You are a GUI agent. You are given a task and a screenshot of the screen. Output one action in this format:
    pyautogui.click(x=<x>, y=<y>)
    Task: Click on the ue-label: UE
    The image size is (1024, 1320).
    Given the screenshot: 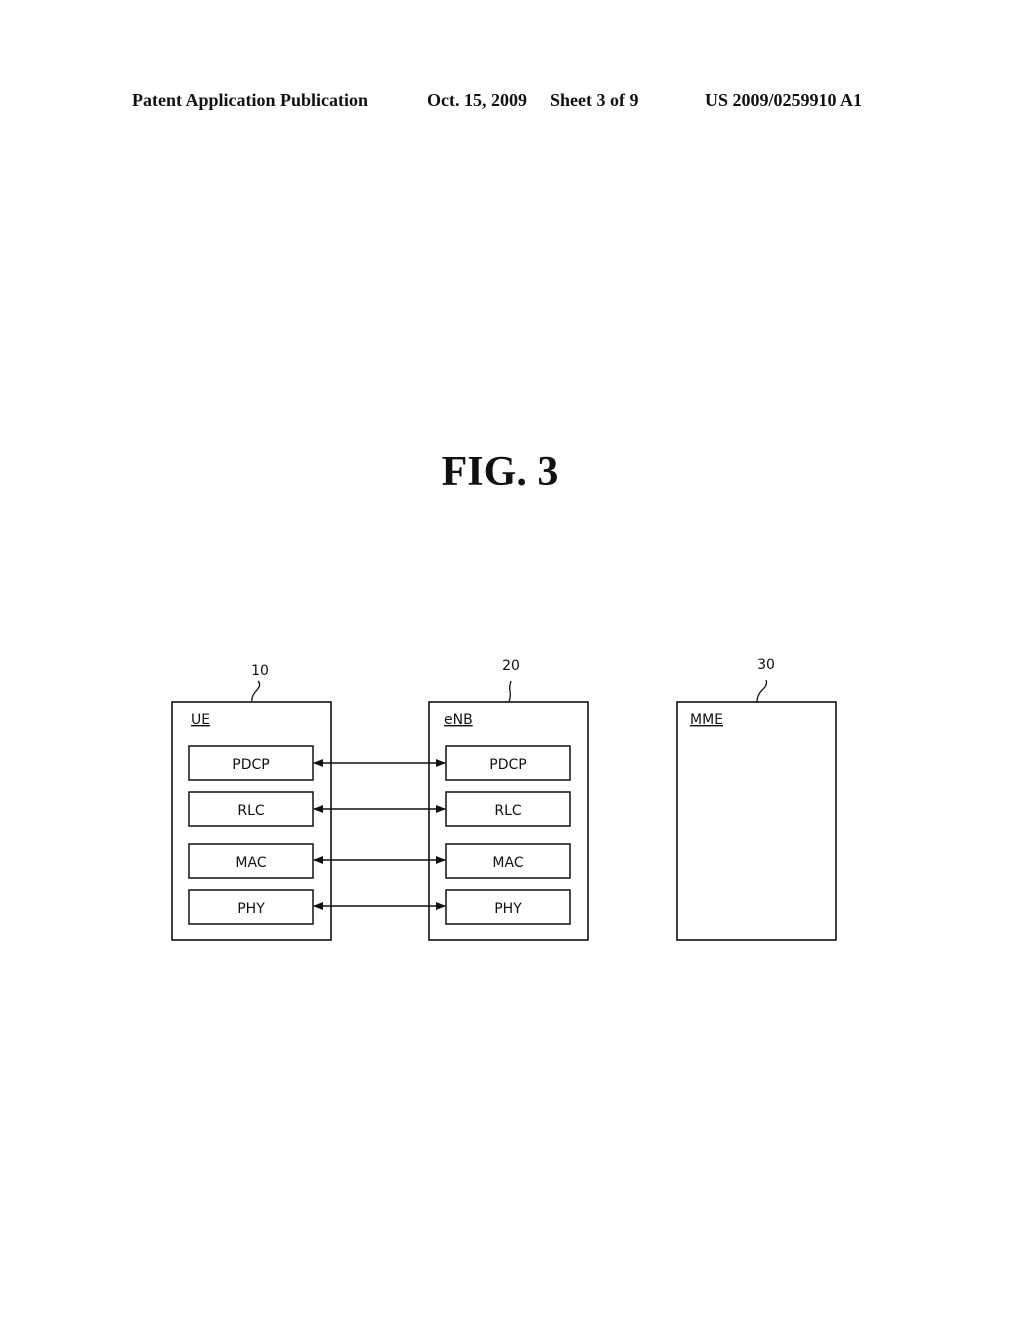 What is the action you would take?
    pyautogui.click(x=200, y=720)
    